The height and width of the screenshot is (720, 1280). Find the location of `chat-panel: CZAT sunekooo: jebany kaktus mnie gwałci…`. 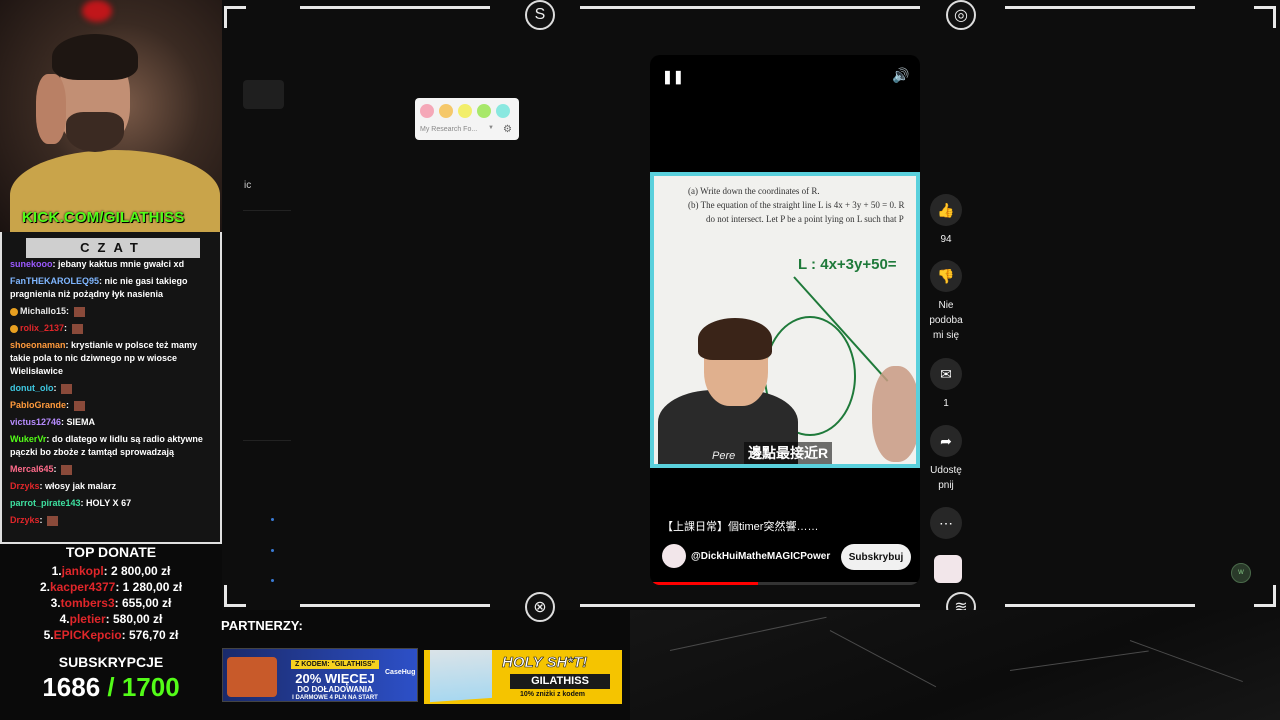

chat-panel: CZAT sunekooo: jebany kaktus mnie gwałci… is located at coordinates (111, 388).